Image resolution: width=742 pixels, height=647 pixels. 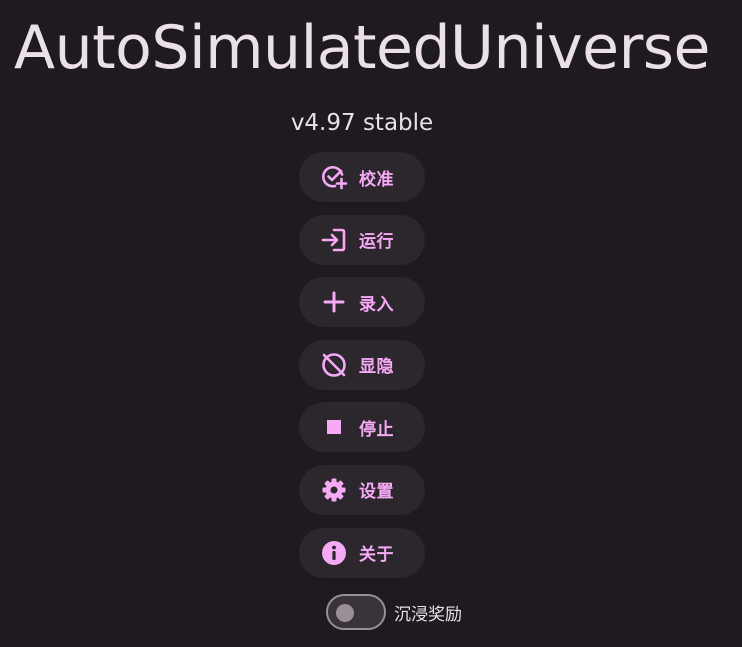 What do you see at coordinates (376, 179) in the screenshot?
I see `calibrate-label: 校准` at bounding box center [376, 179].